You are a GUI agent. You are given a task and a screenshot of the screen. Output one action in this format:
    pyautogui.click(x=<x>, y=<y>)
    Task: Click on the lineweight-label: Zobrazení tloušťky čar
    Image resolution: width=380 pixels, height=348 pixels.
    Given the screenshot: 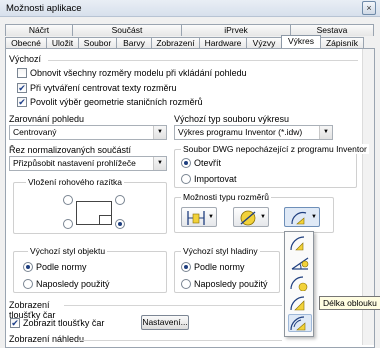 What is the action you would take?
    pyautogui.click(x=32, y=310)
    